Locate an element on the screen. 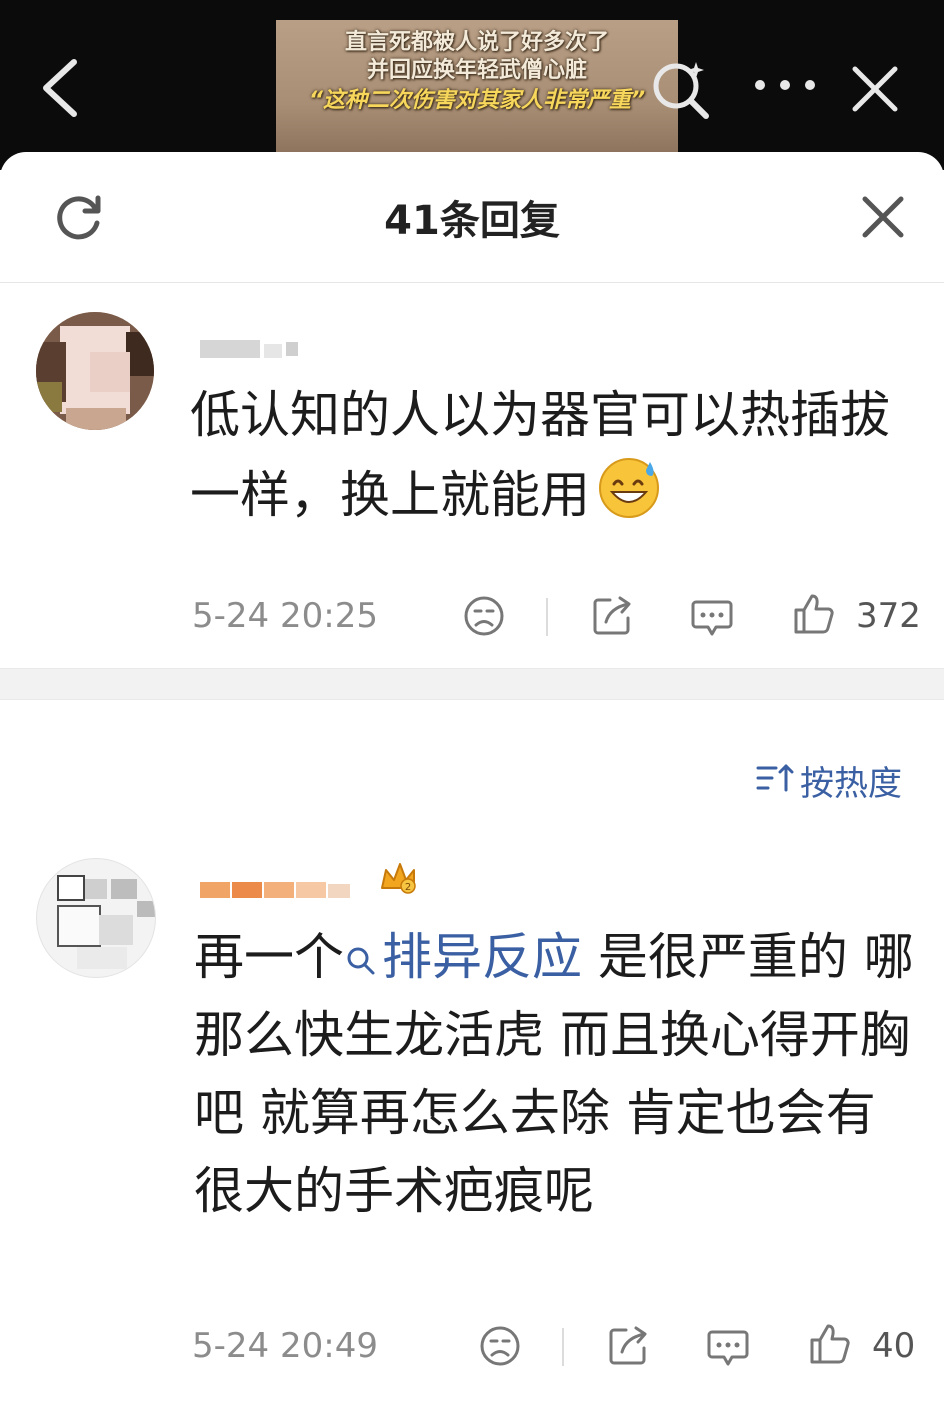 The height and width of the screenshot is (1404, 944). comment-body: 低认知的人以为器官可以热插拔一样，换上就能用 is located at coordinates (540, 455).